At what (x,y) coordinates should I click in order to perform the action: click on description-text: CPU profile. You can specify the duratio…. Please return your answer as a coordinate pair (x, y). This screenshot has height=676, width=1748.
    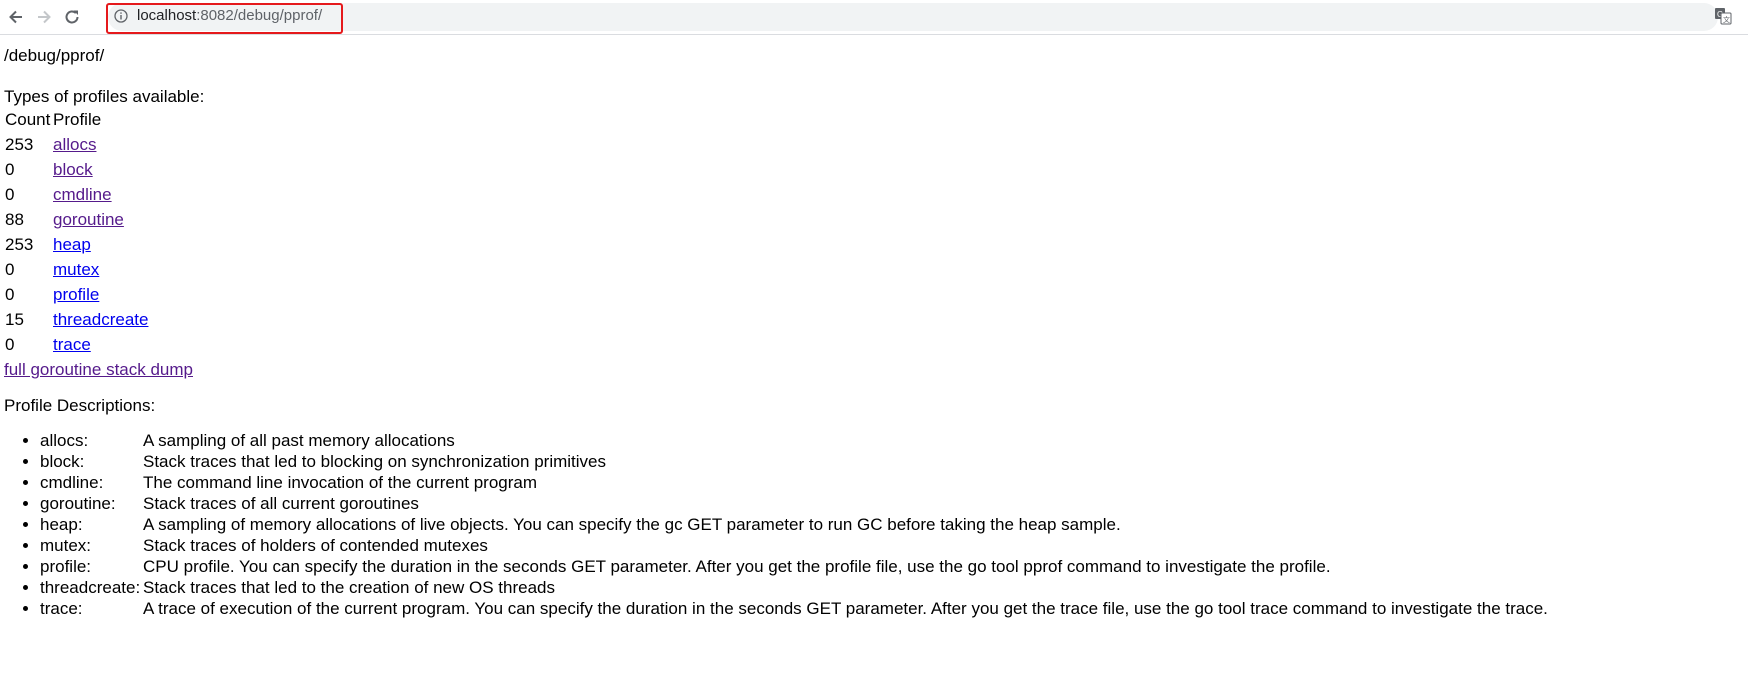
    Looking at the image, I should click on (737, 566).